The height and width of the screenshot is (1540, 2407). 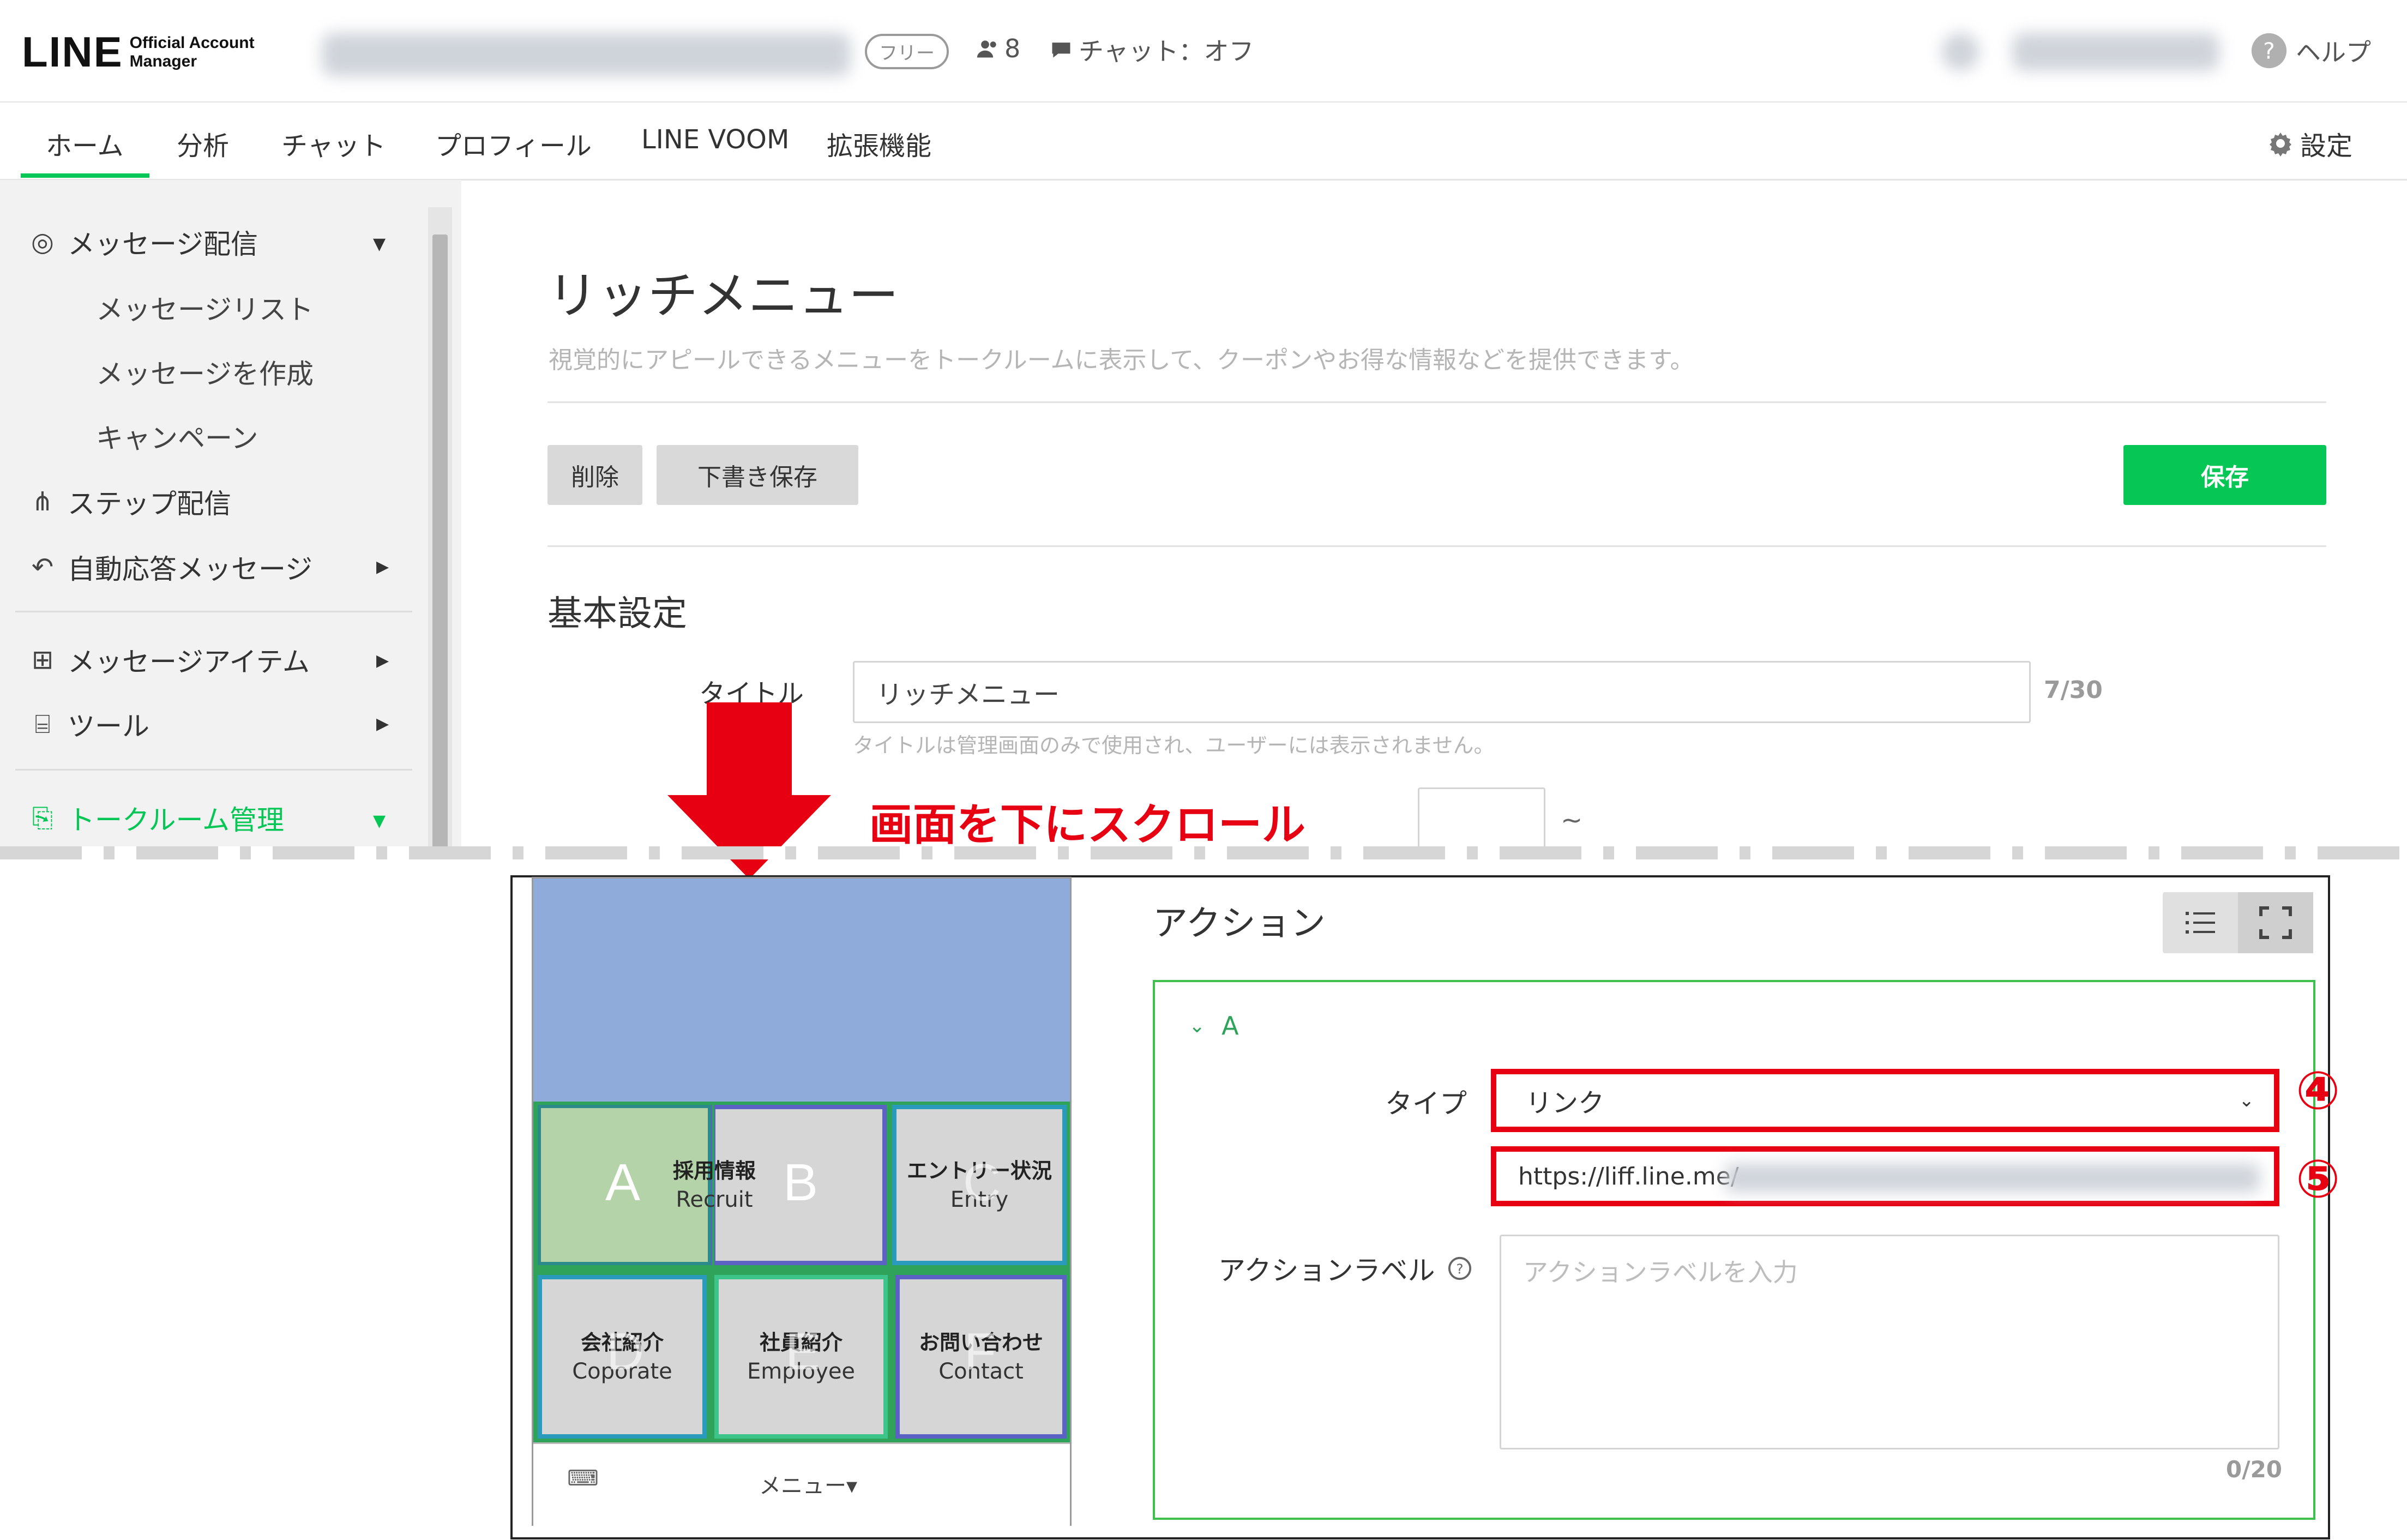 What do you see at coordinates (1012, 48) in the screenshot?
I see `followers-count: 8` at bounding box center [1012, 48].